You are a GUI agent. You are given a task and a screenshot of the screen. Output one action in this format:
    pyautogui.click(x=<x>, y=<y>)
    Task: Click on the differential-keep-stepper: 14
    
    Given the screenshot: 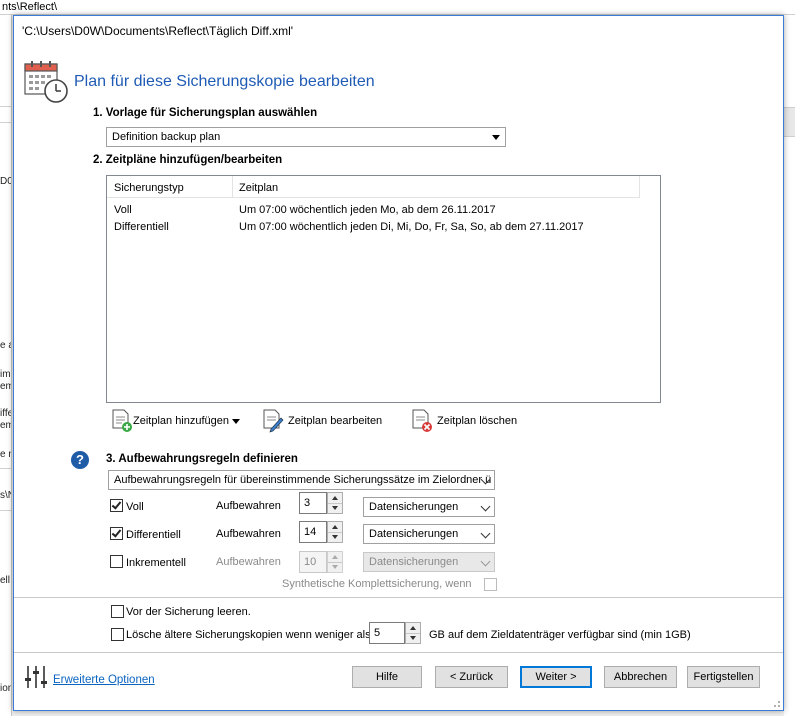 What is the action you would take?
    pyautogui.click(x=321, y=532)
    